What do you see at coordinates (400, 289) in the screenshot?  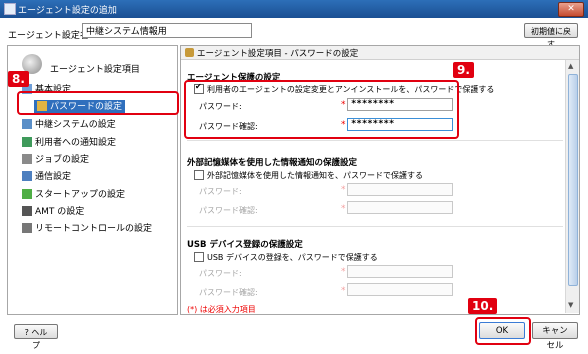 I see `usb-confirm-field` at bounding box center [400, 289].